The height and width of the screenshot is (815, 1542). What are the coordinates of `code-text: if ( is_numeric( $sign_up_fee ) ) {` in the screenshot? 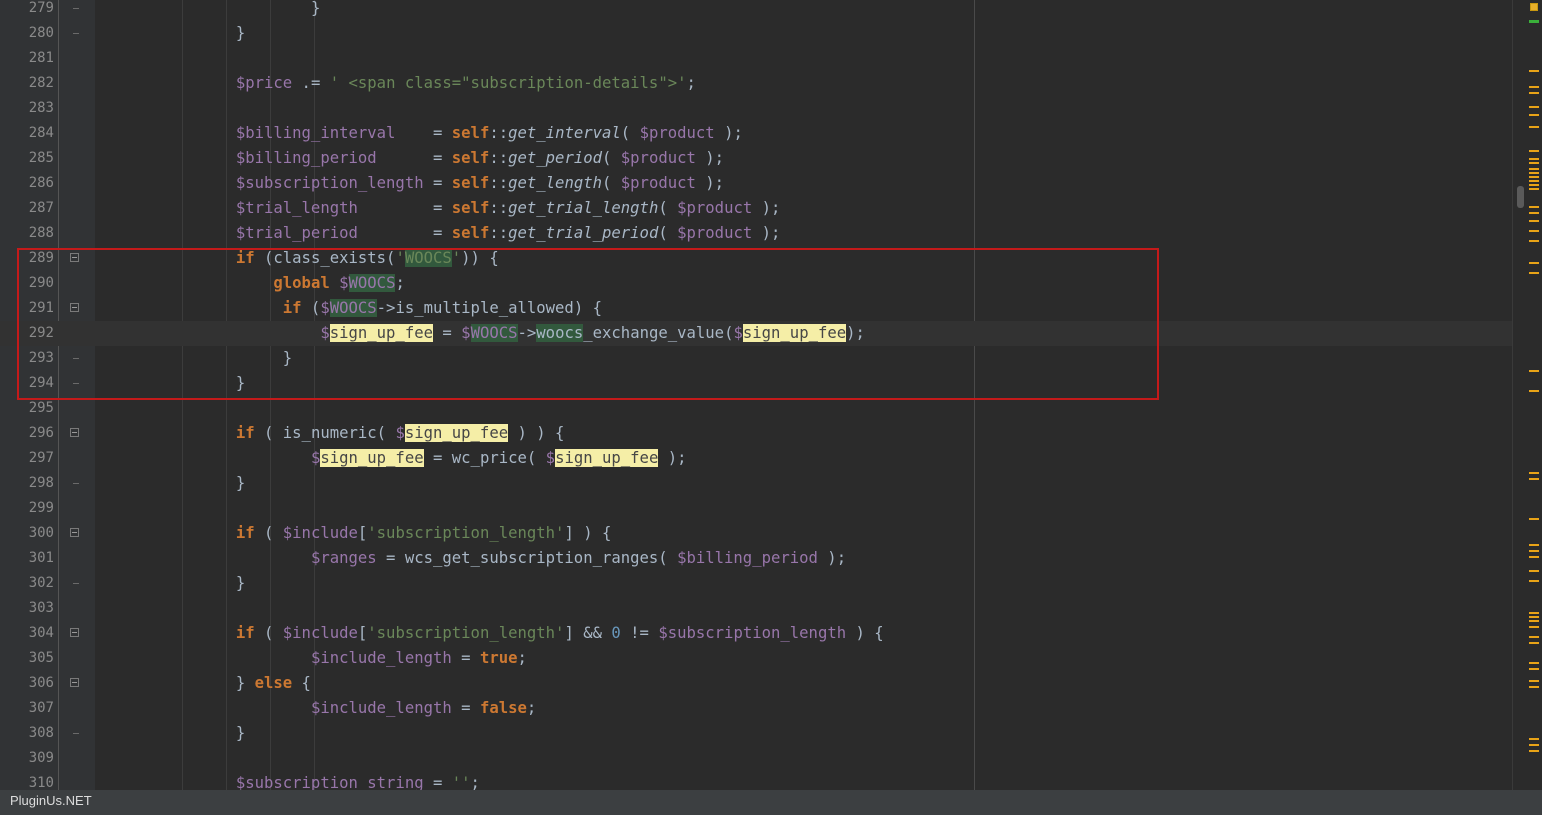 It's located at (329, 433).